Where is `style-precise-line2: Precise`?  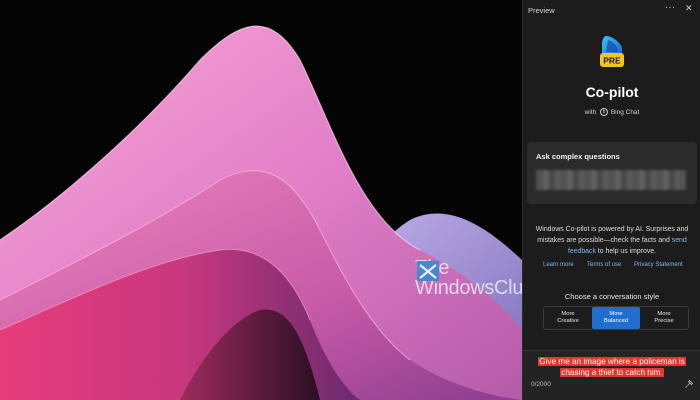
style-precise-line2: Precise is located at coordinates (664, 321).